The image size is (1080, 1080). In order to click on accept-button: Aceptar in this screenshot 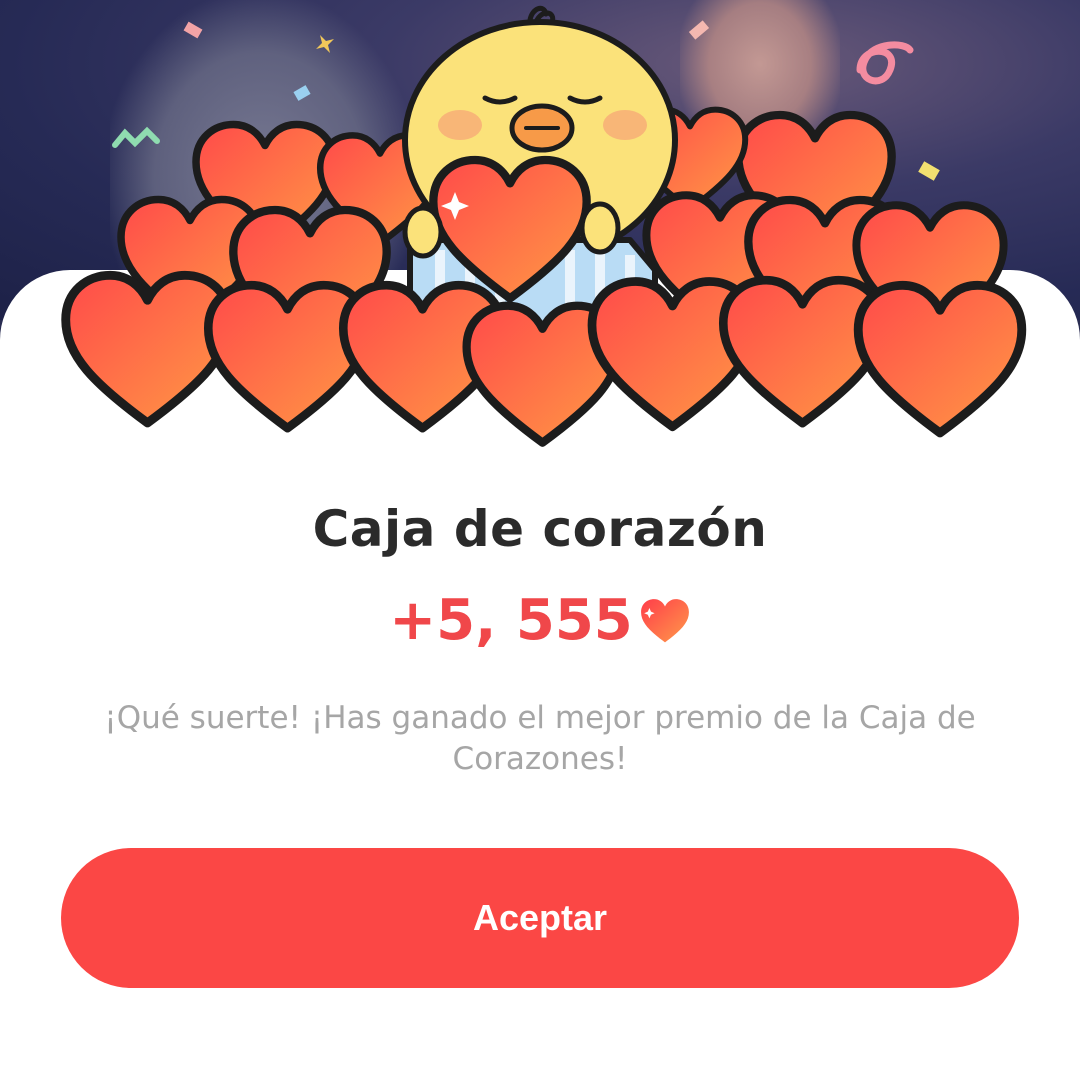, I will do `click(540, 918)`.